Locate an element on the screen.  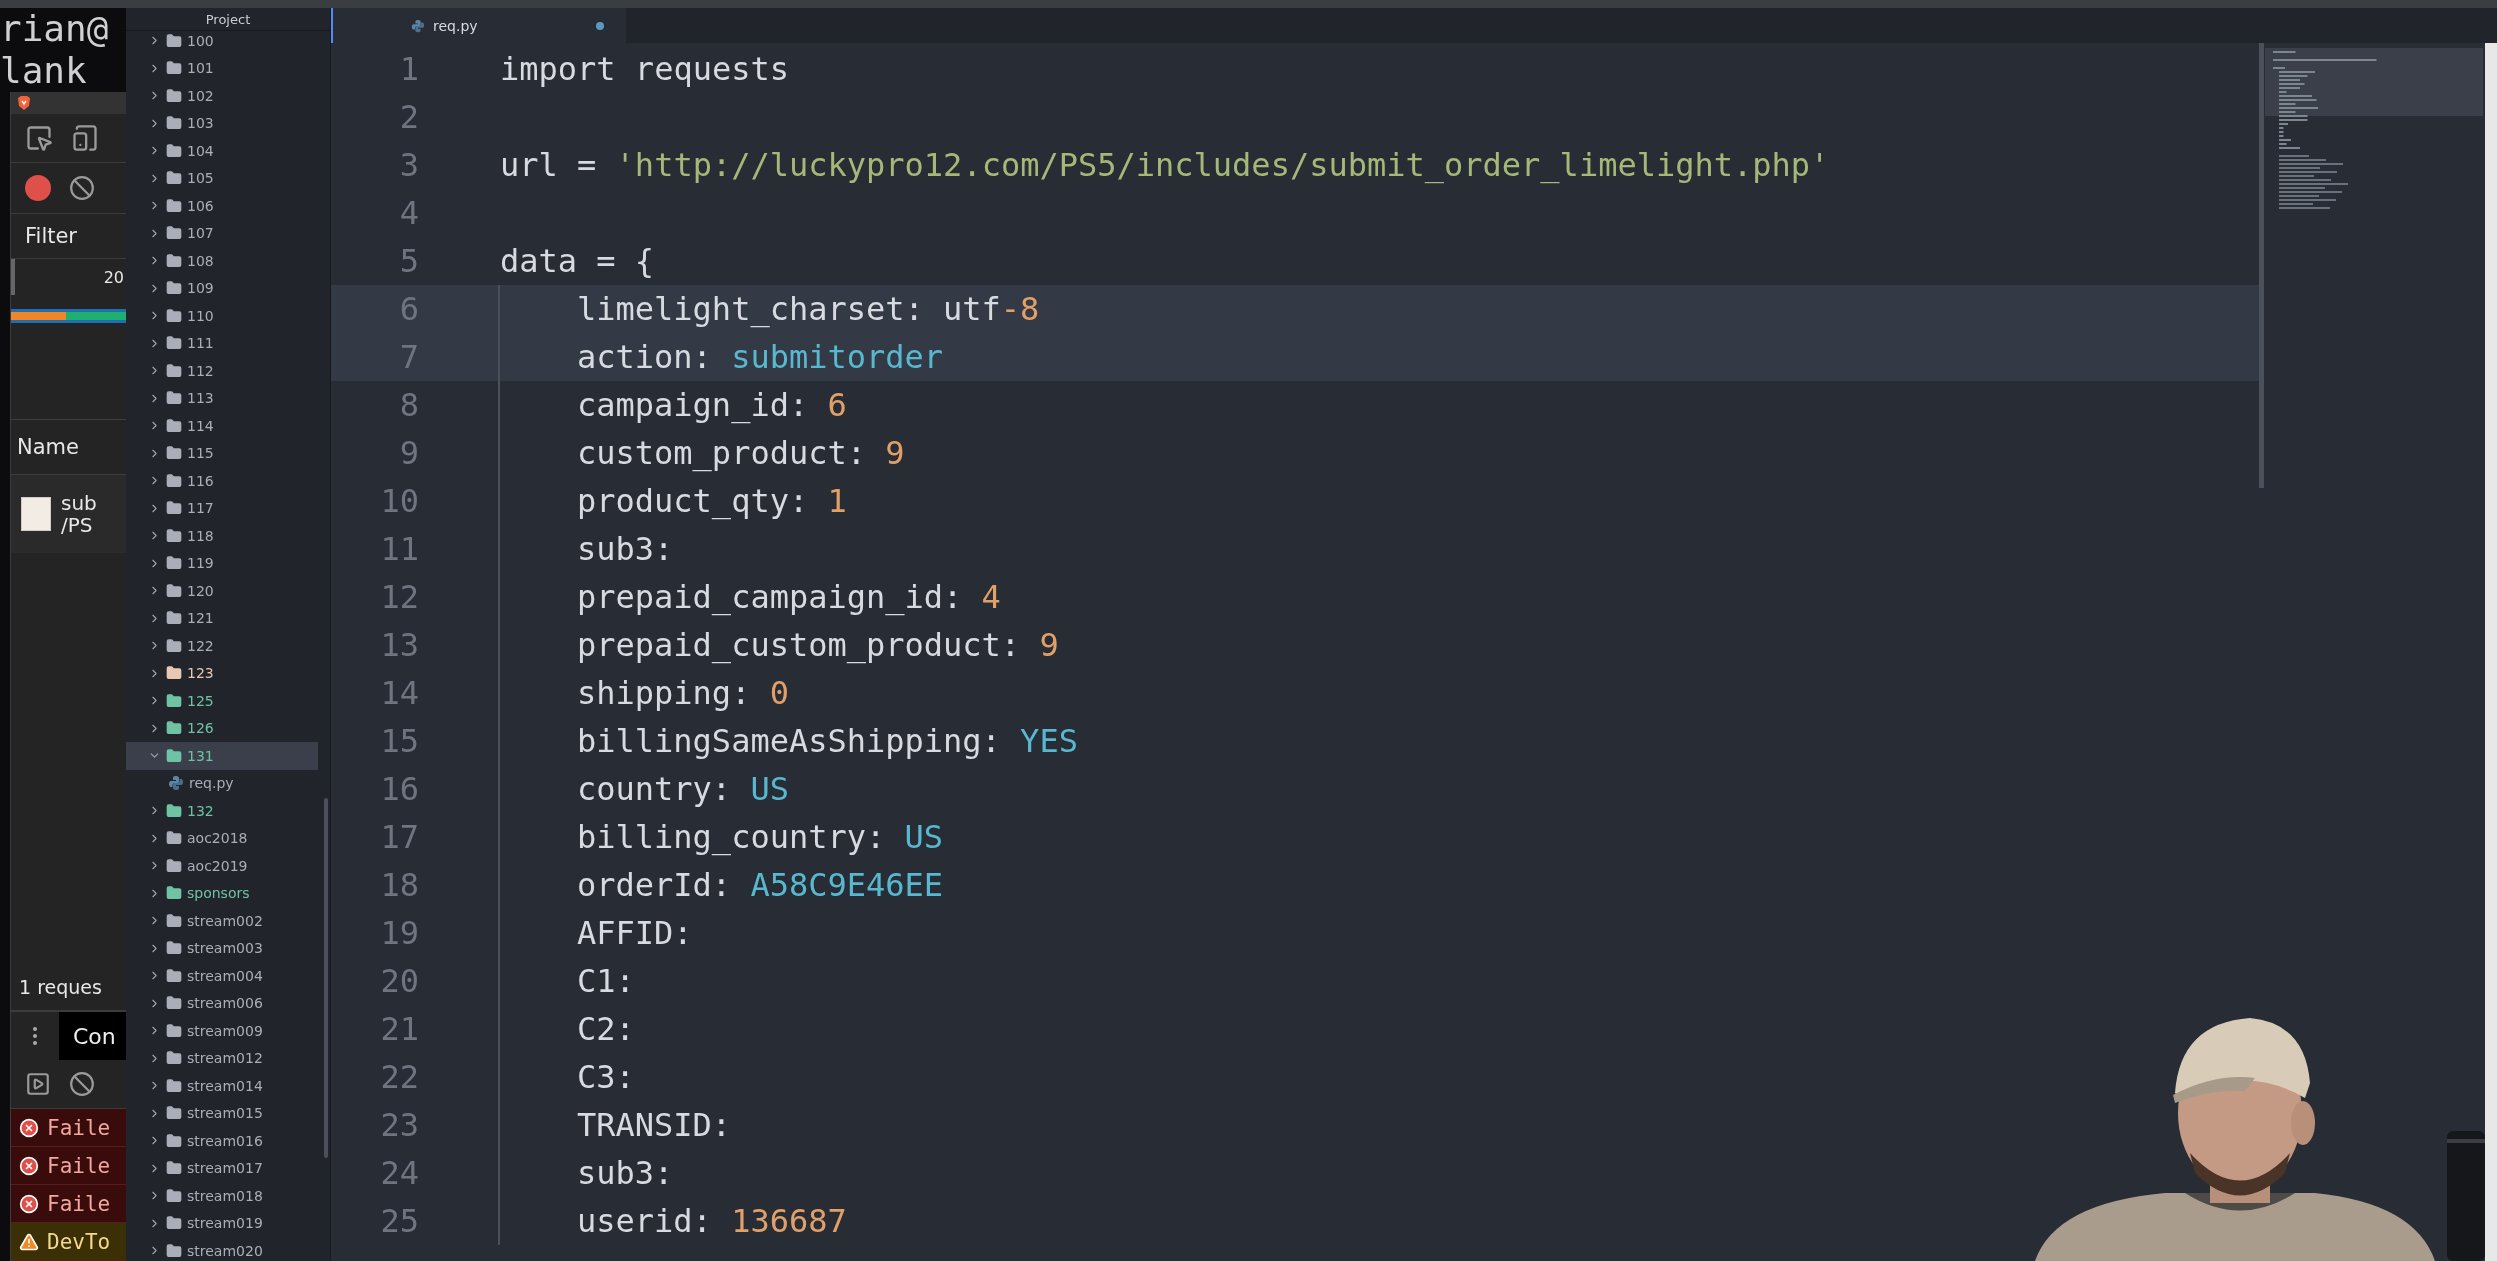
terminal-text: lank is located at coordinates (43, 70).